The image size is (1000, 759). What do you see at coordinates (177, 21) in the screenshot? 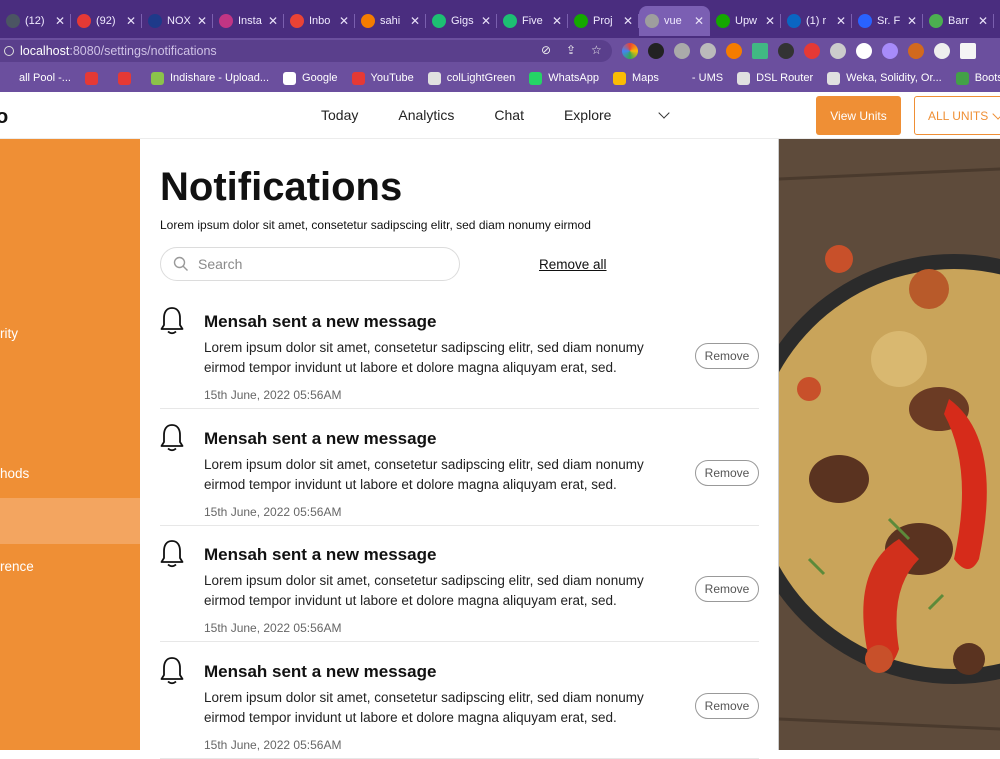
I see `browser-tab: NOX ✕` at bounding box center [177, 21].